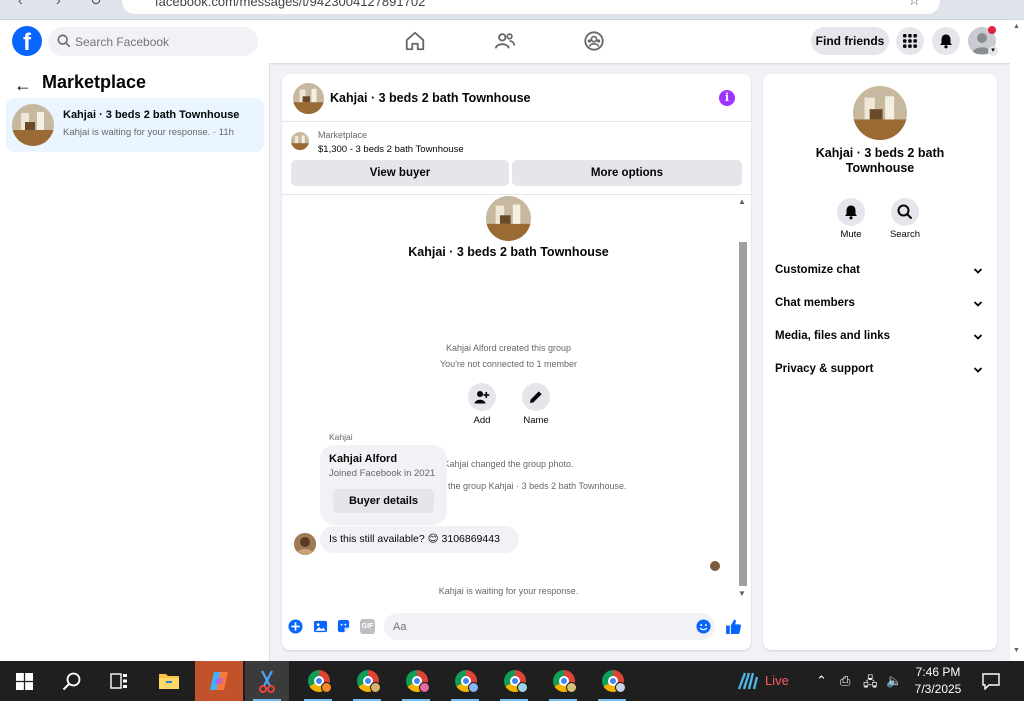 The image size is (1024, 701). Describe the element at coordinates (991, 681) in the screenshot. I see `notification-center-icon` at that location.